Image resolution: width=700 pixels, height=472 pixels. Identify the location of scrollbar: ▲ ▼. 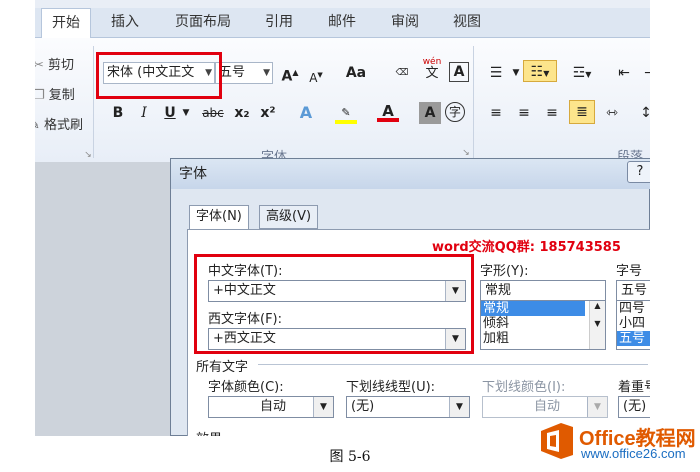
(597, 325).